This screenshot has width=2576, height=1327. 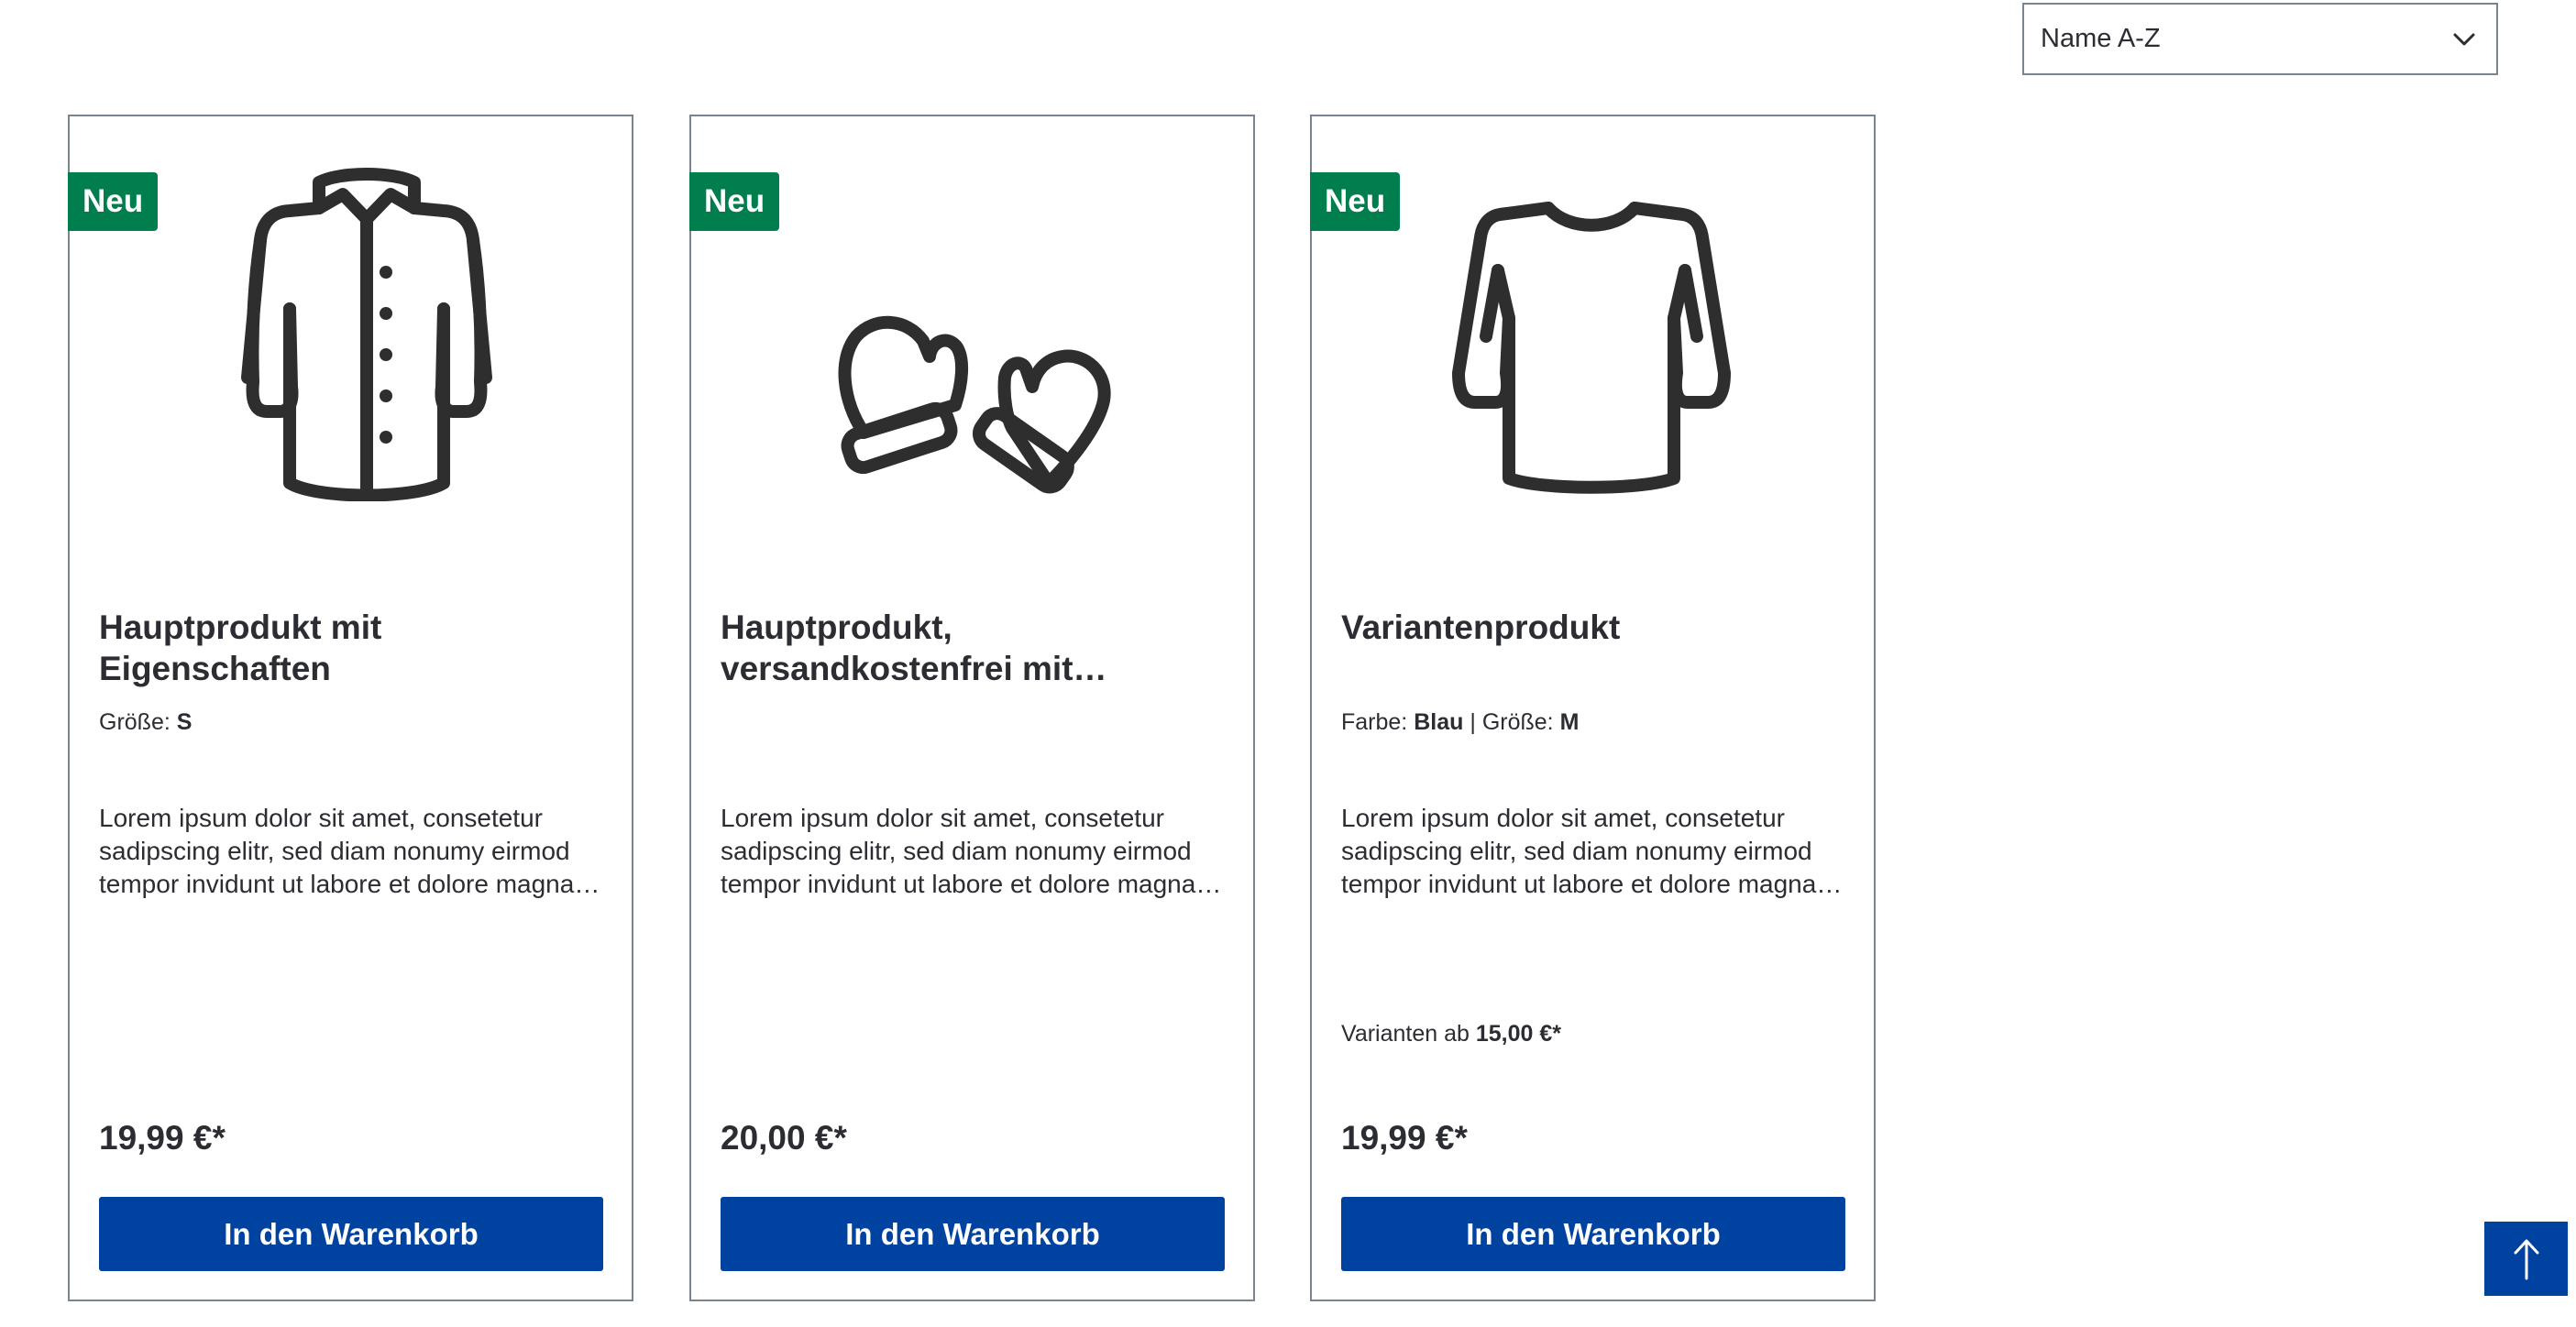 I want to click on sort-select-value: Name A-Z, so click(x=2101, y=38).